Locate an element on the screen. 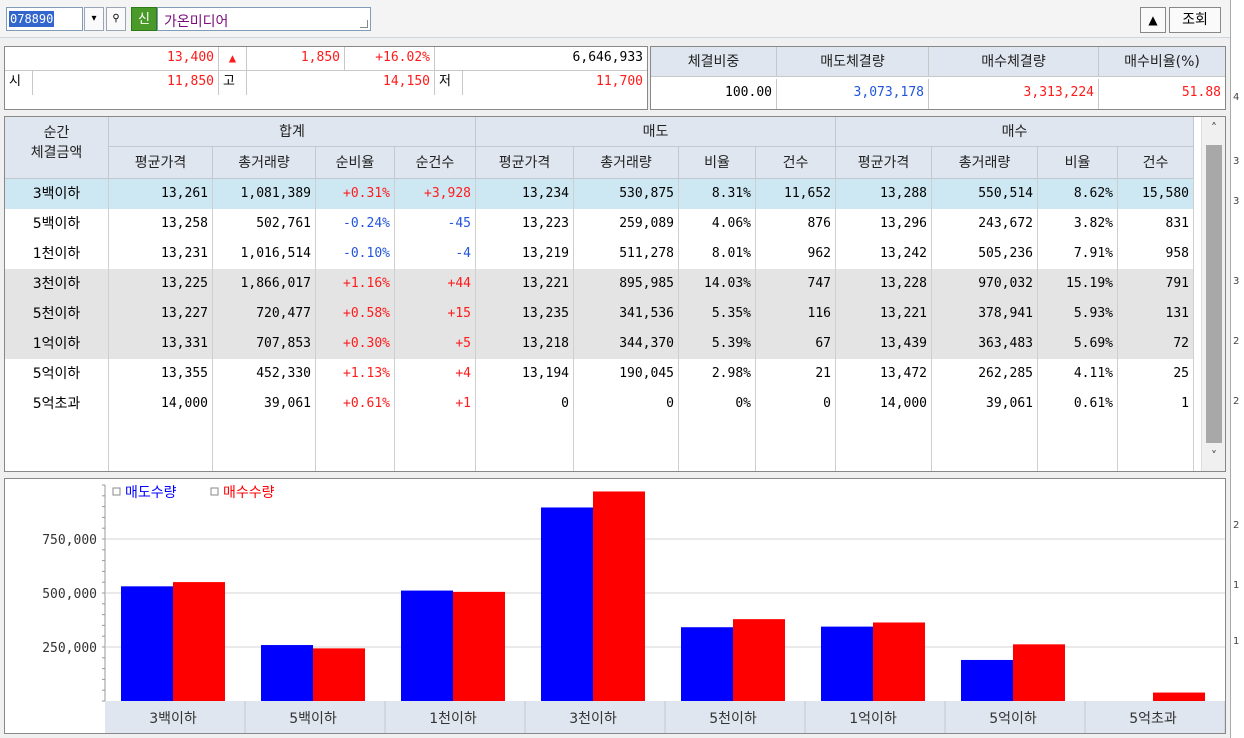 This screenshot has height=738, width=1244. table-cell: 13,221 is located at coordinates (884, 314).